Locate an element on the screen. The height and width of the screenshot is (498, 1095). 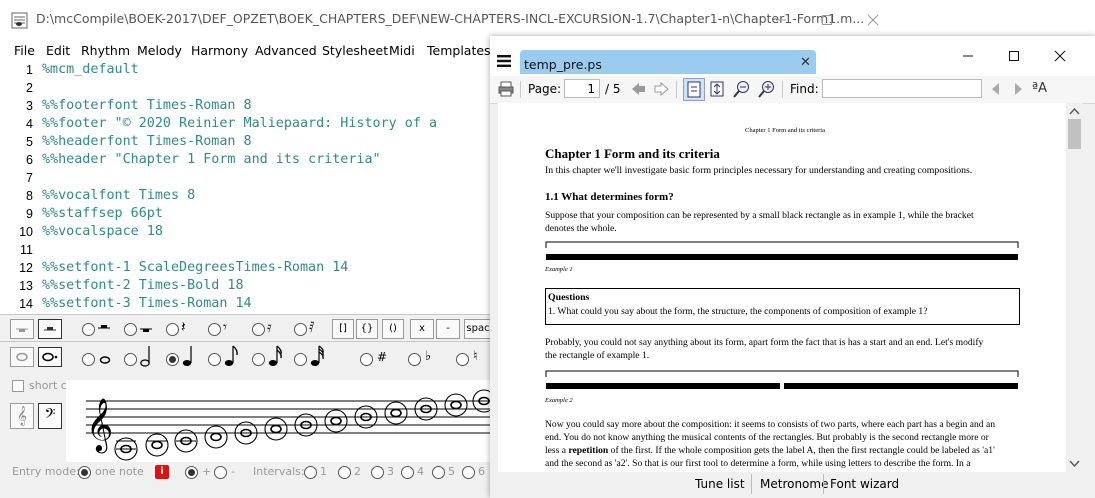
bottom-tab-bar: Tune list Metronome Font wizard is located at coordinates (890, 484).